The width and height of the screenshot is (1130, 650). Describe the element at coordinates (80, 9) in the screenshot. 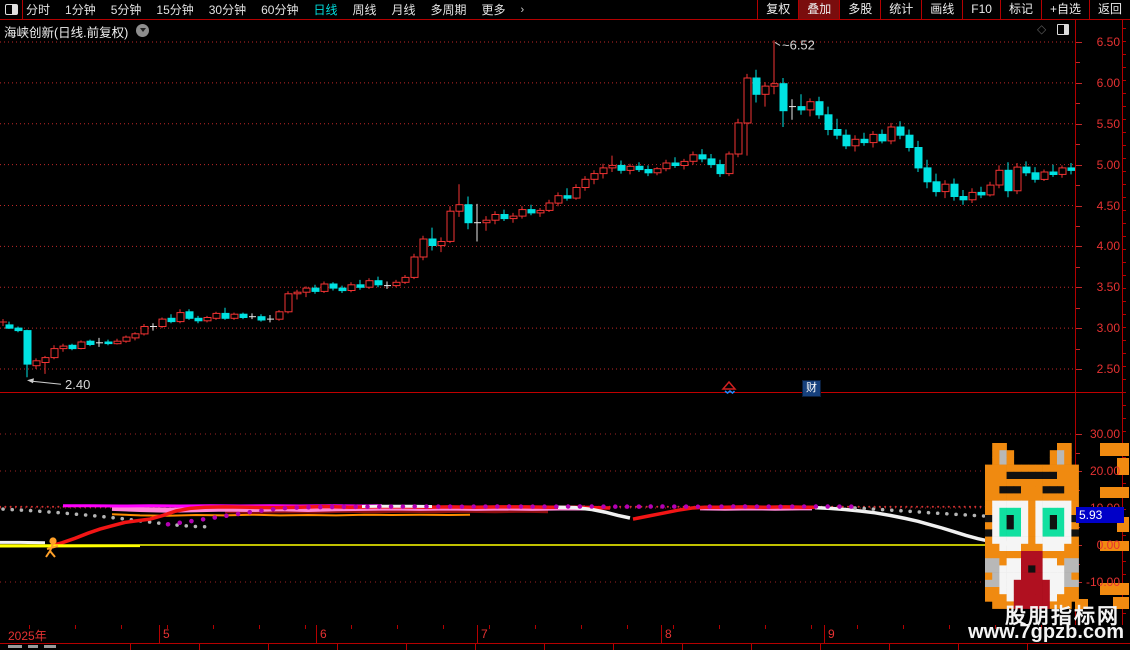

I see `menu-item-1: 1分钟` at that location.